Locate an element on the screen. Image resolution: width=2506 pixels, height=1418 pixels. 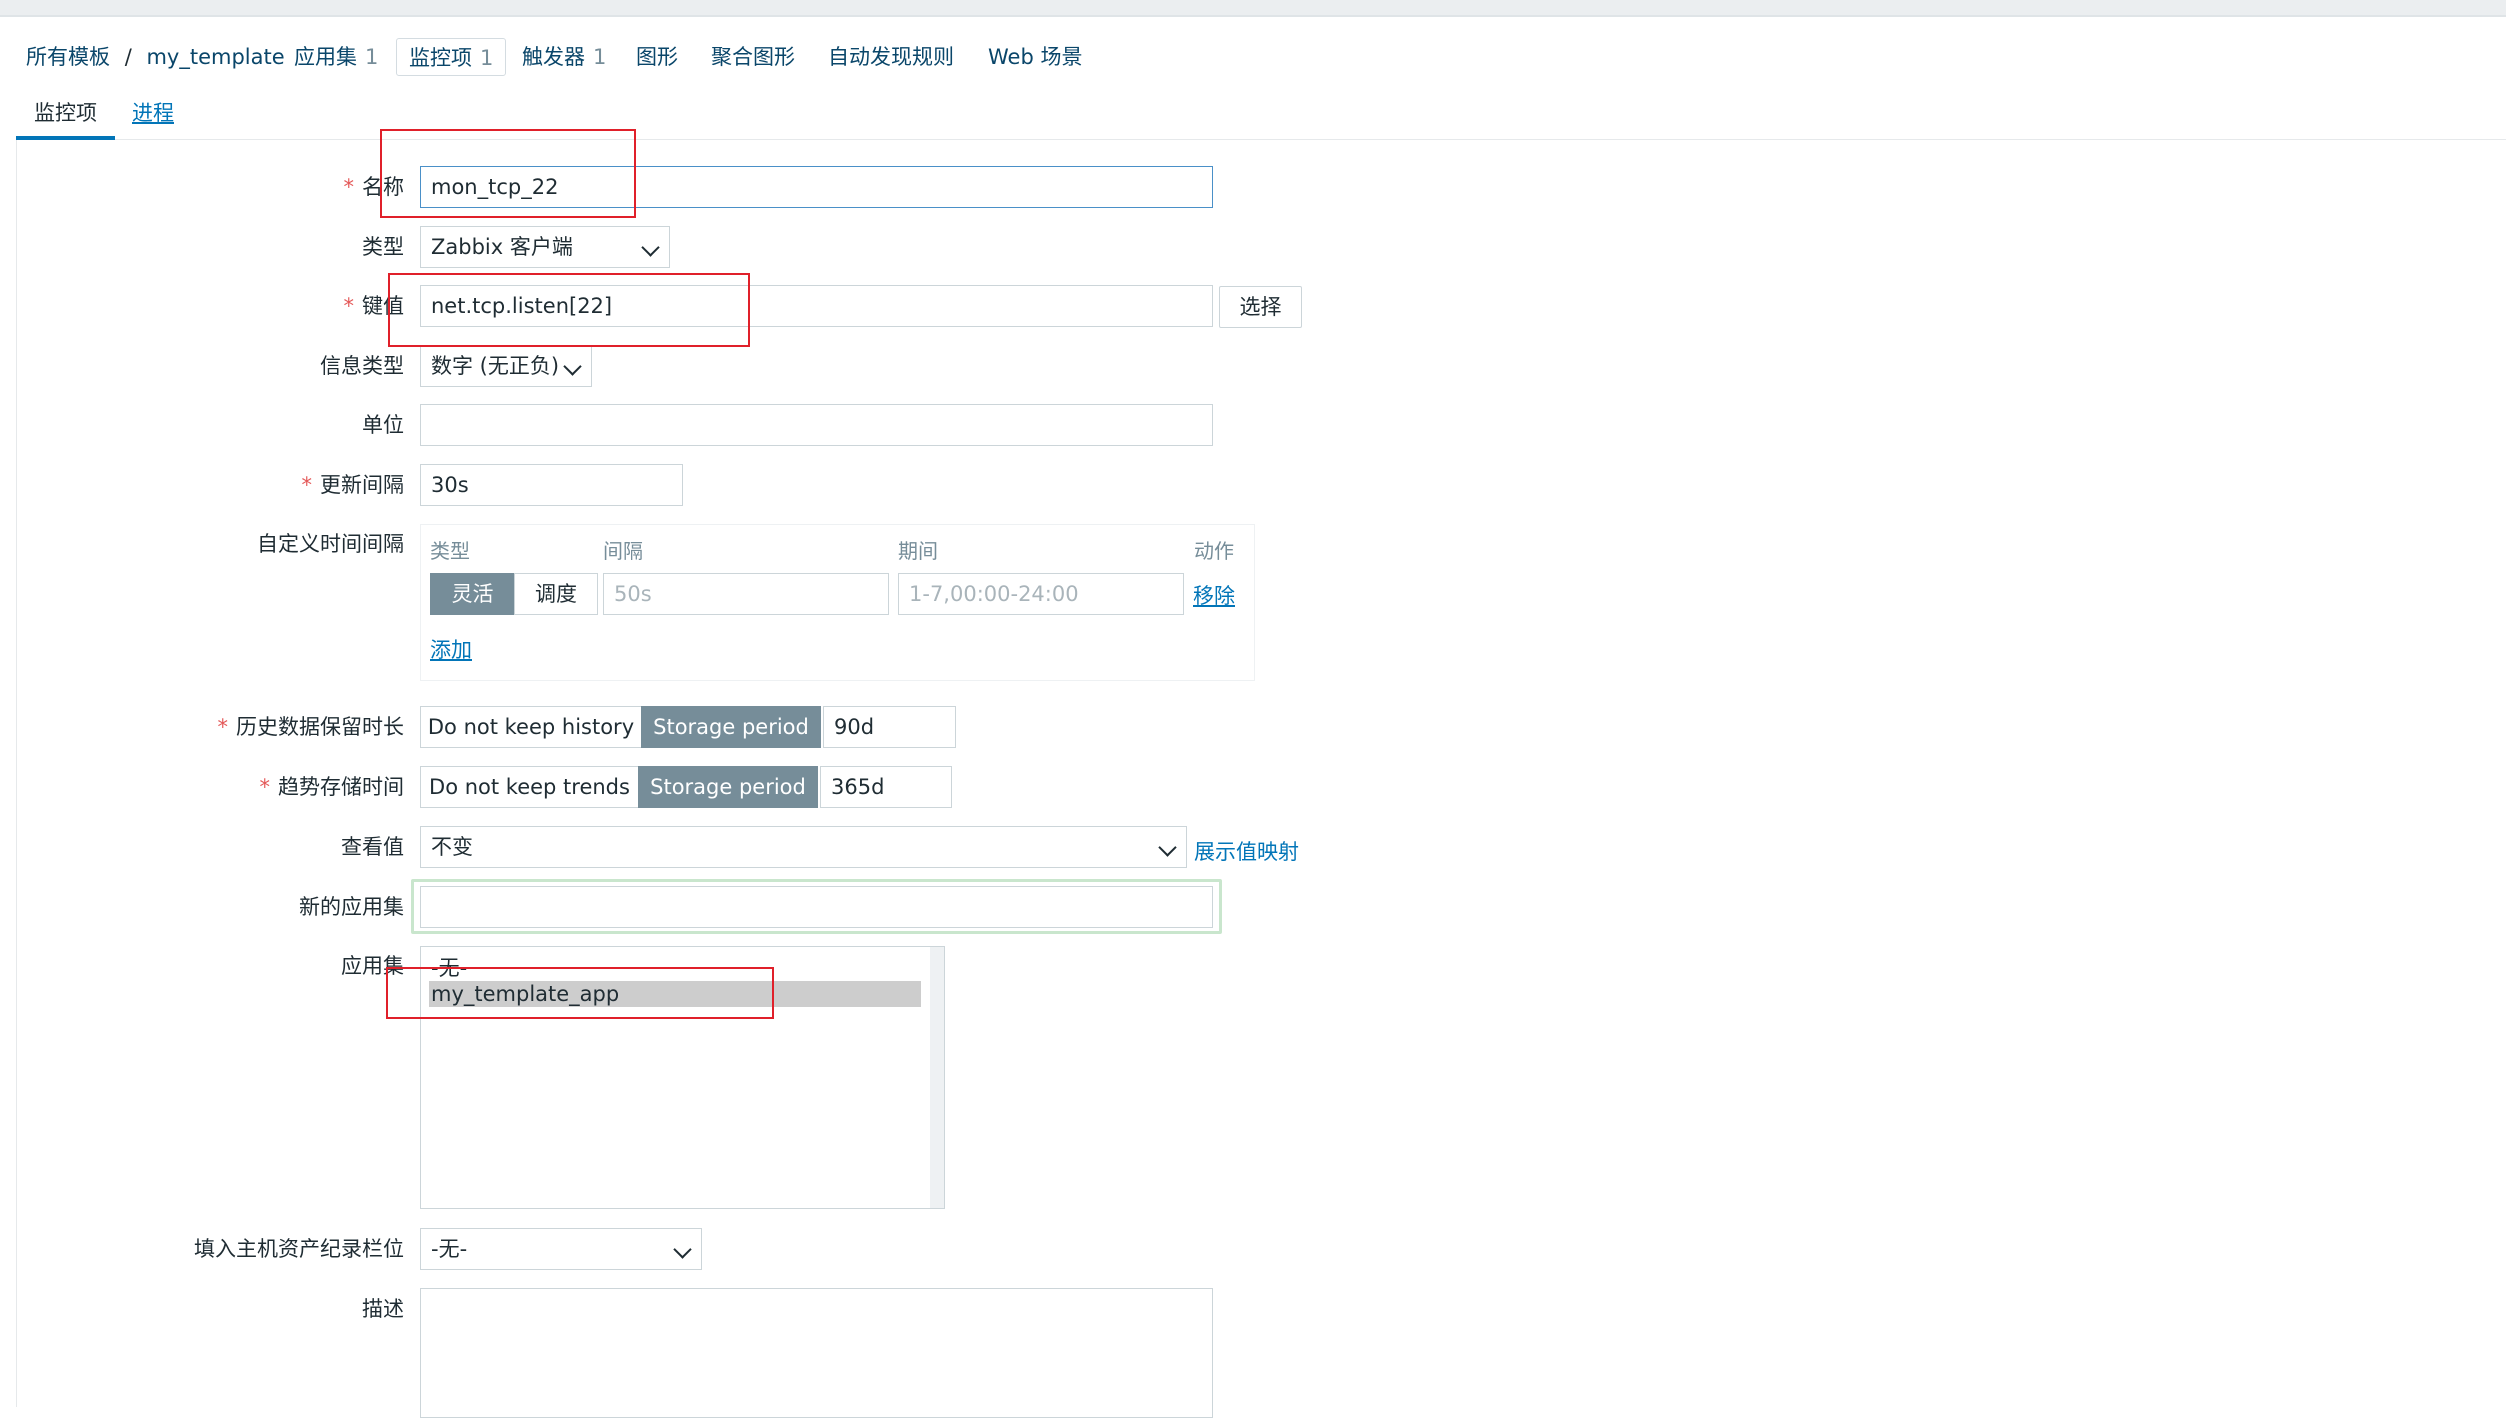
inventory-select-value: -无- is located at coordinates (449, 1249).